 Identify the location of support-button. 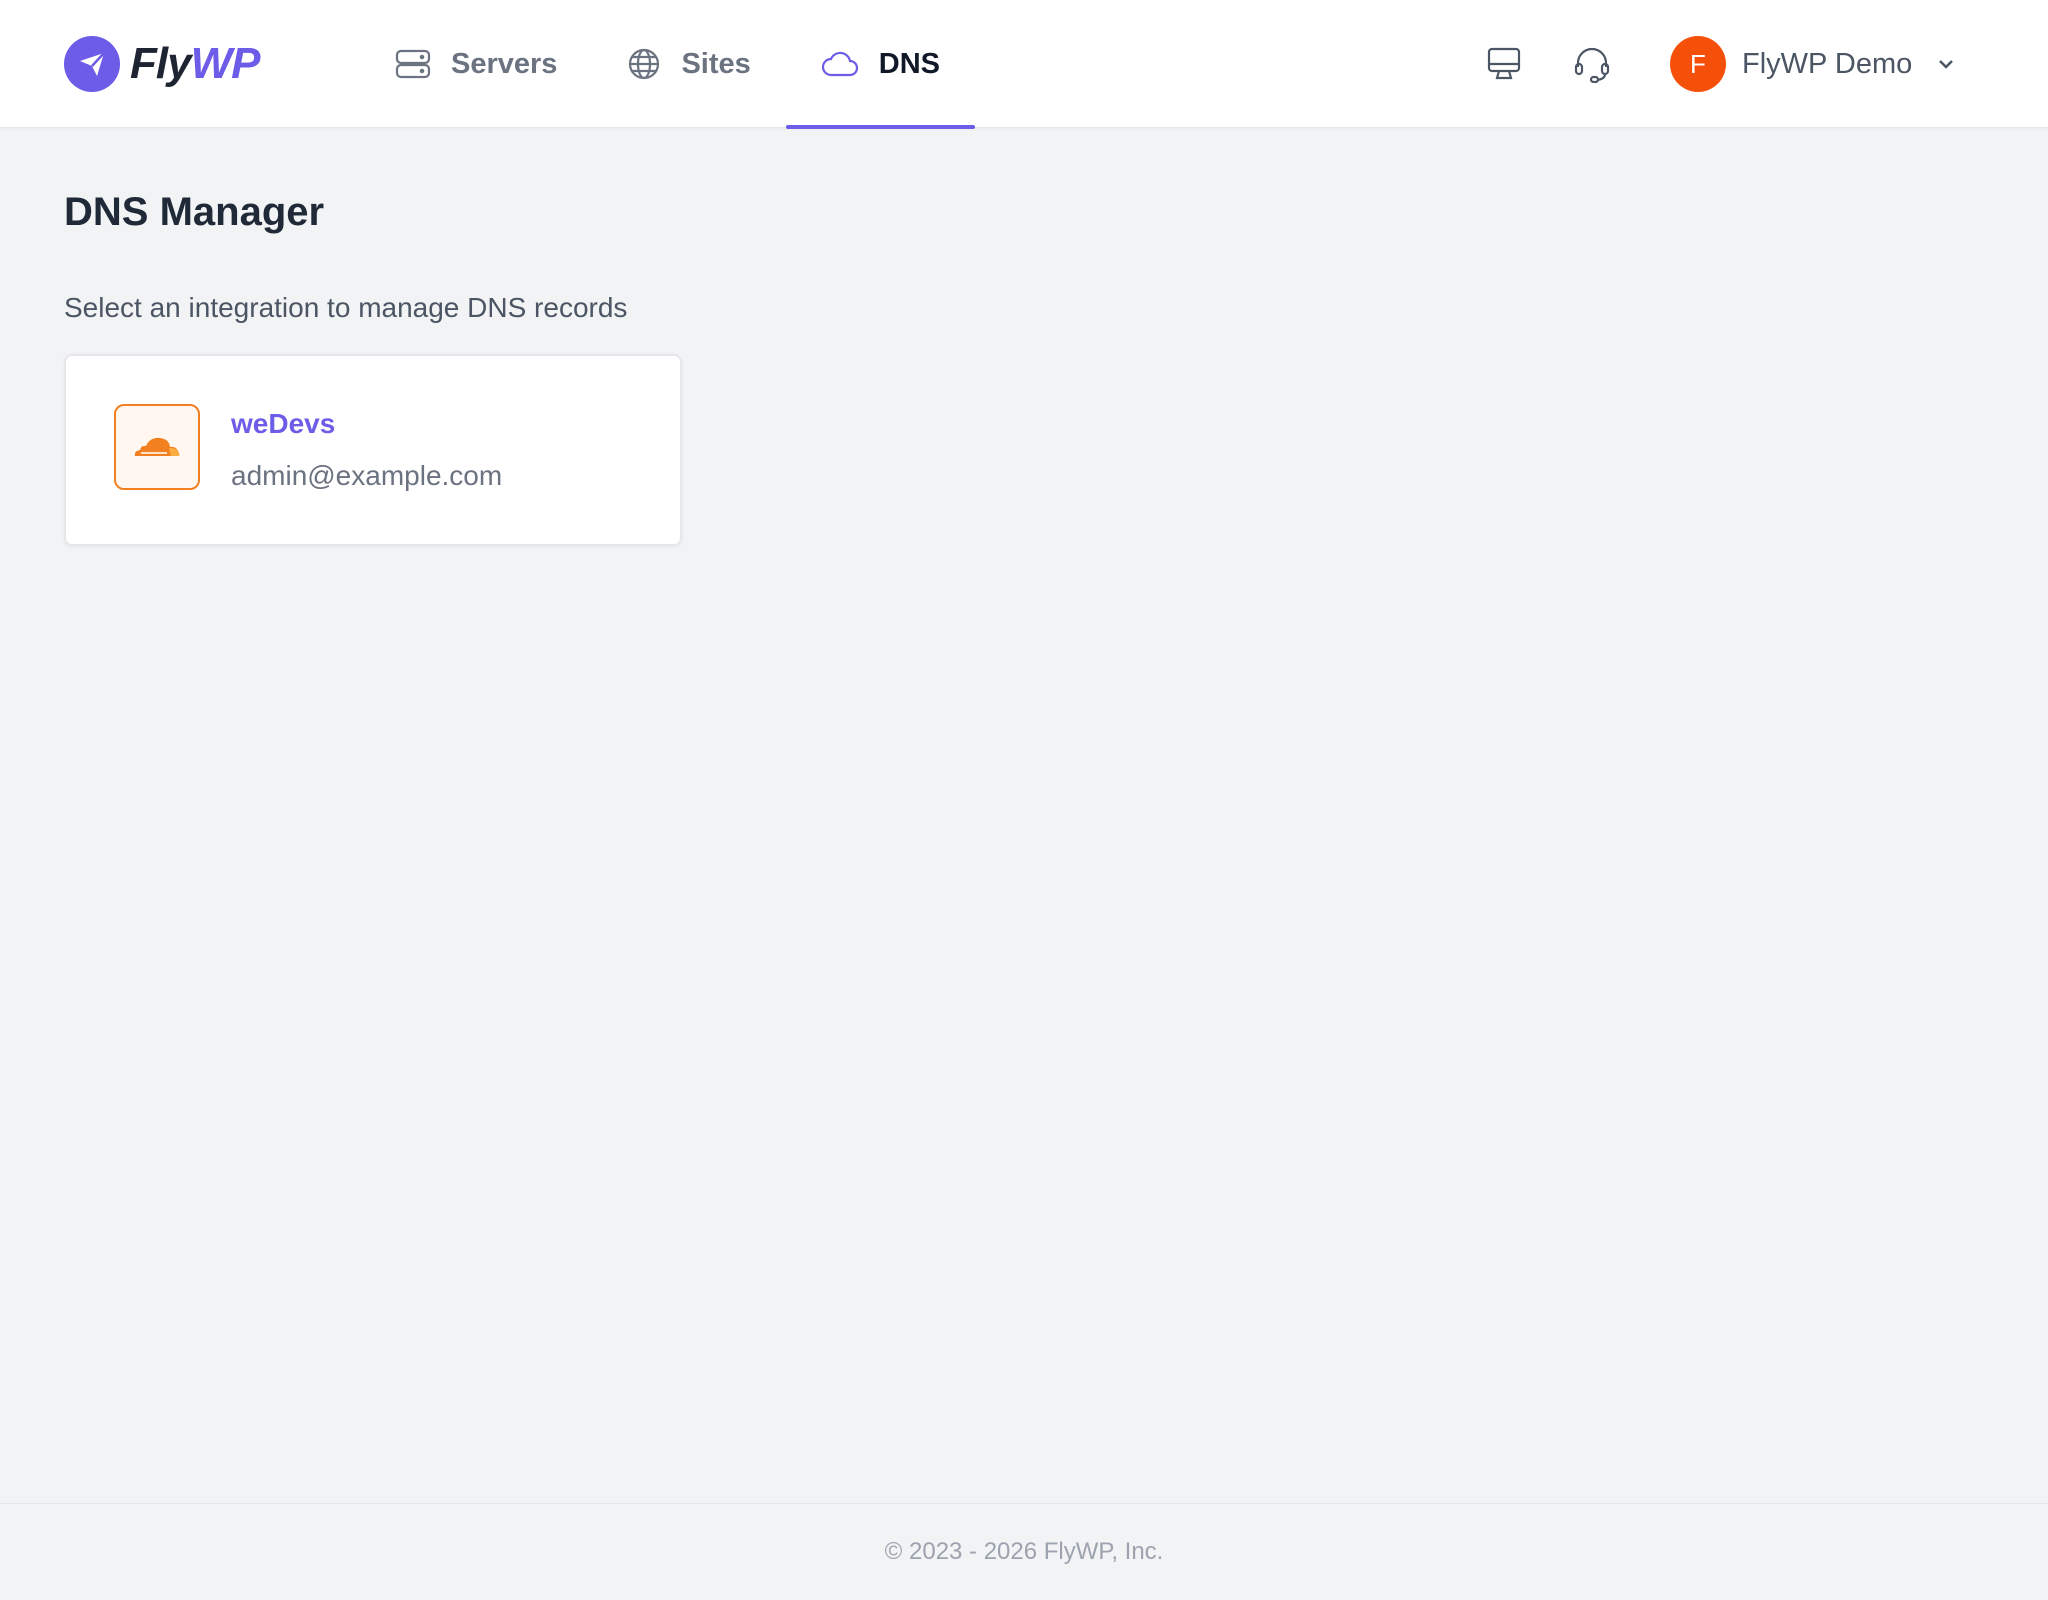
(1592, 64).